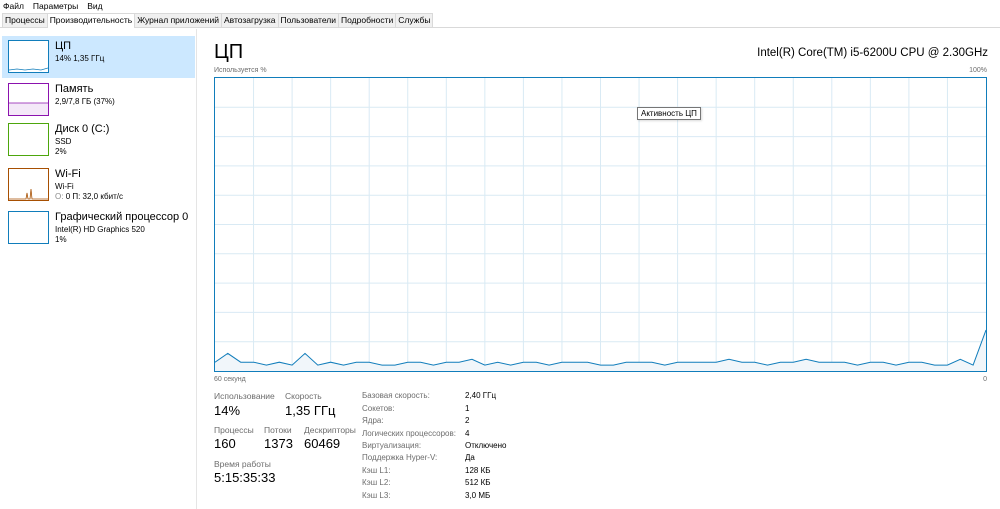  Describe the element at coordinates (249, 20) in the screenshot. I see `tab-startup: Автозагрузка` at that location.